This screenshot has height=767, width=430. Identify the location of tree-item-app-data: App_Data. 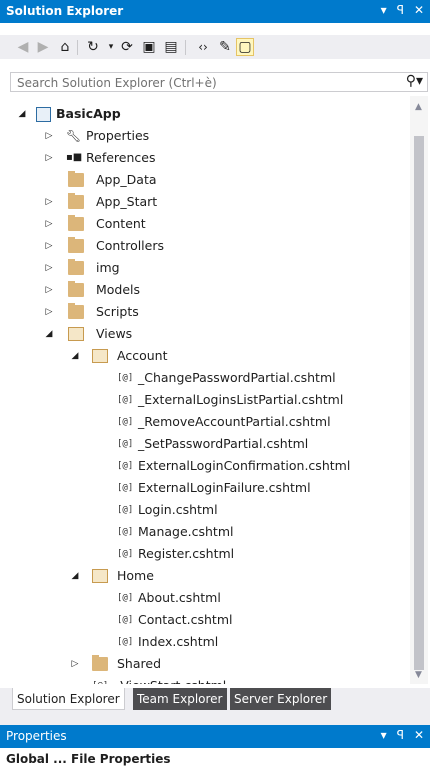
(210, 180).